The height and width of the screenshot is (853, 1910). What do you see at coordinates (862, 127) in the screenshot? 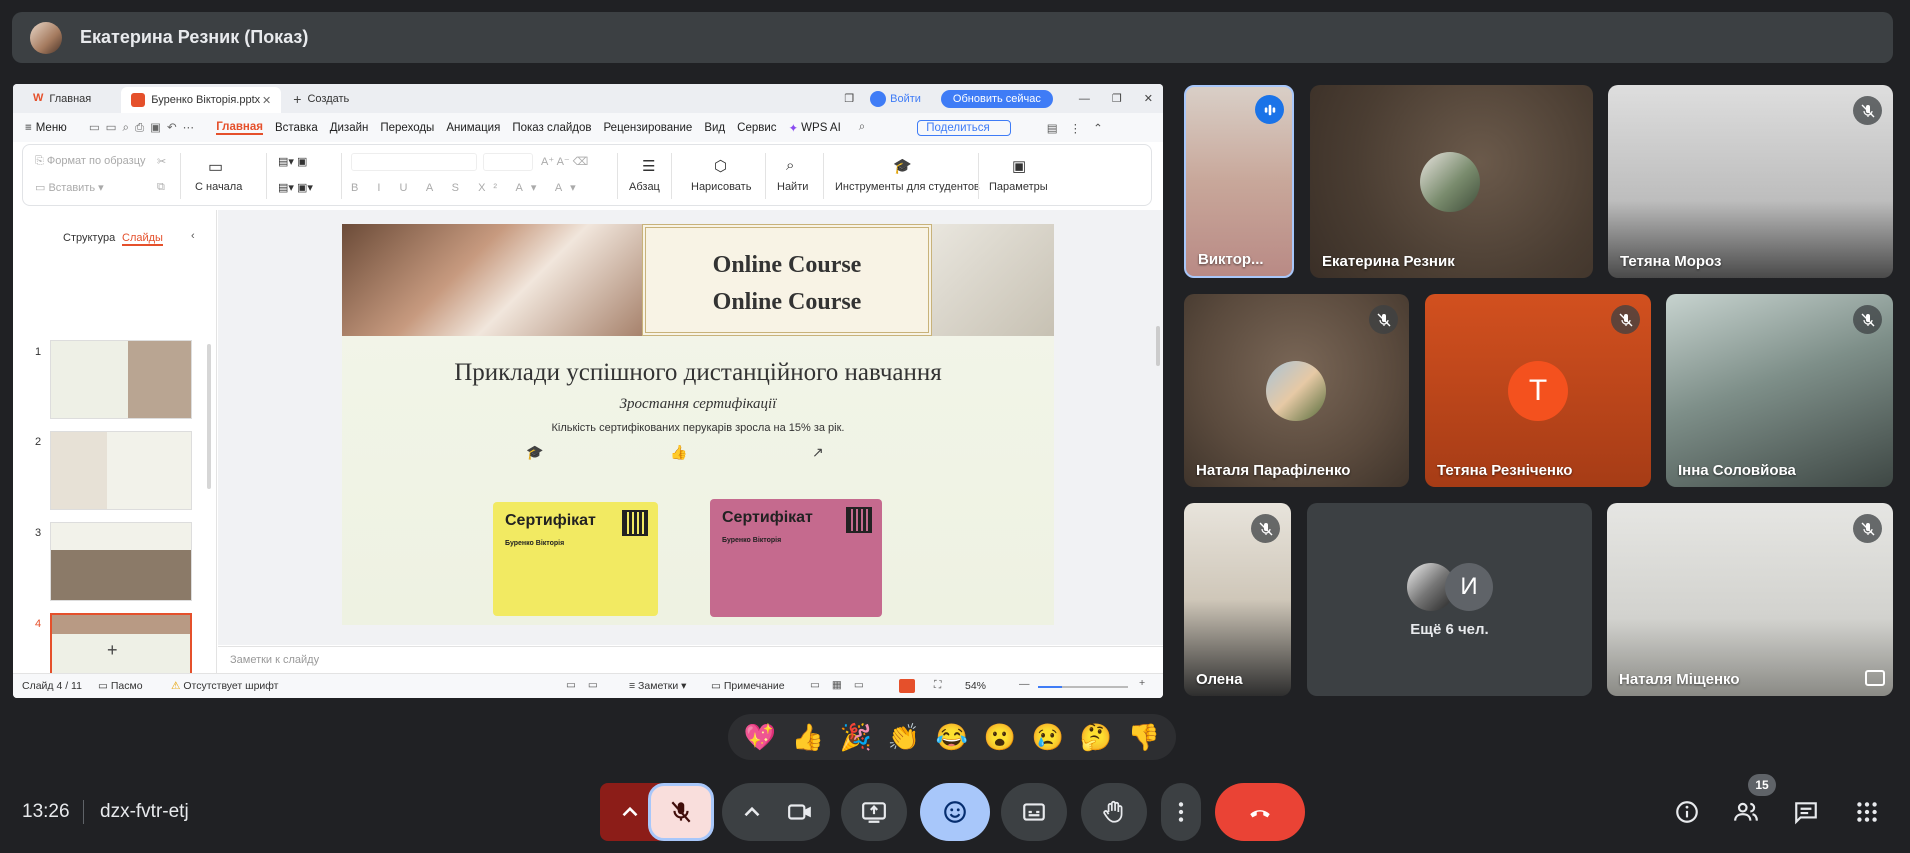
I see `search-icon: ⌕` at bounding box center [862, 127].